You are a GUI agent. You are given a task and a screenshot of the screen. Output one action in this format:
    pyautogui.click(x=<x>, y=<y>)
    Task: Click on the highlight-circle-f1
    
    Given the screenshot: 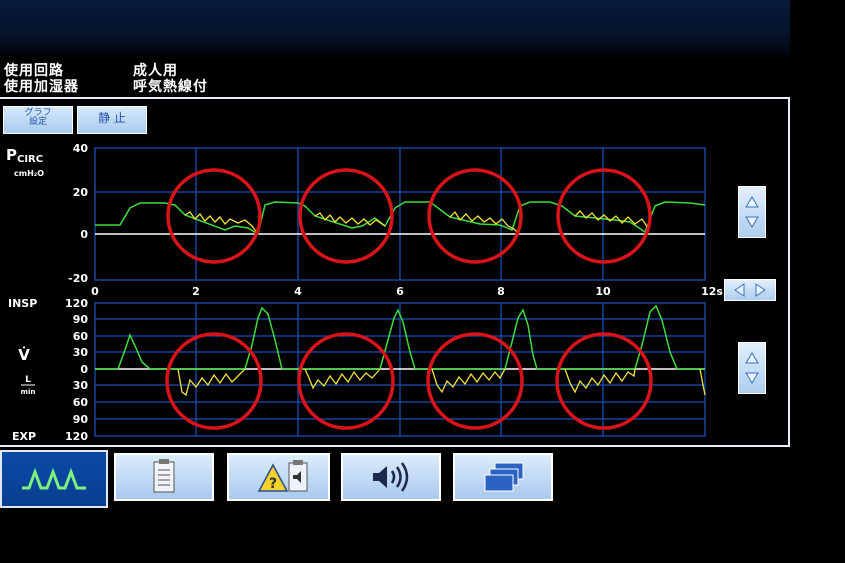 What is the action you would take?
    pyautogui.click(x=214, y=381)
    